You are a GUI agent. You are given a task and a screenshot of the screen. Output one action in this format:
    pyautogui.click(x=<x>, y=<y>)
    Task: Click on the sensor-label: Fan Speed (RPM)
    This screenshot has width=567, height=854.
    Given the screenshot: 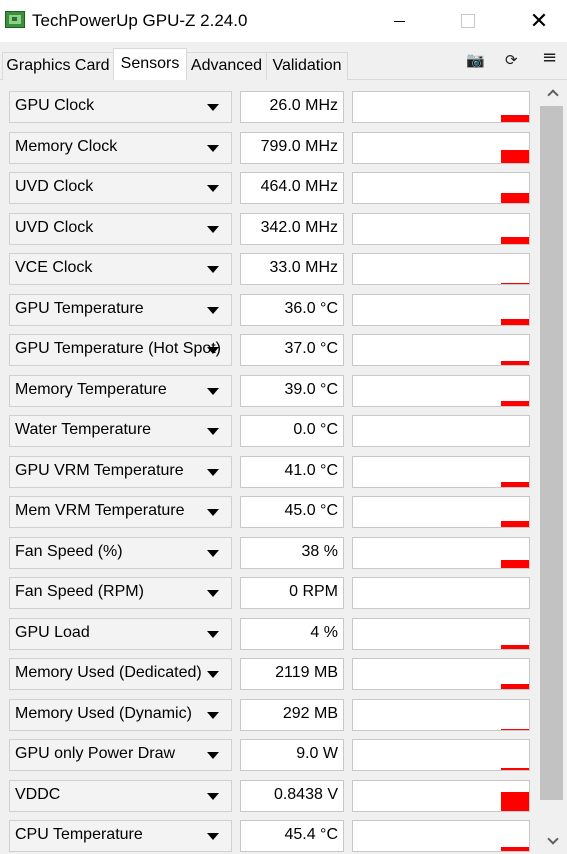 What is the action you would take?
    pyautogui.click(x=79, y=591)
    